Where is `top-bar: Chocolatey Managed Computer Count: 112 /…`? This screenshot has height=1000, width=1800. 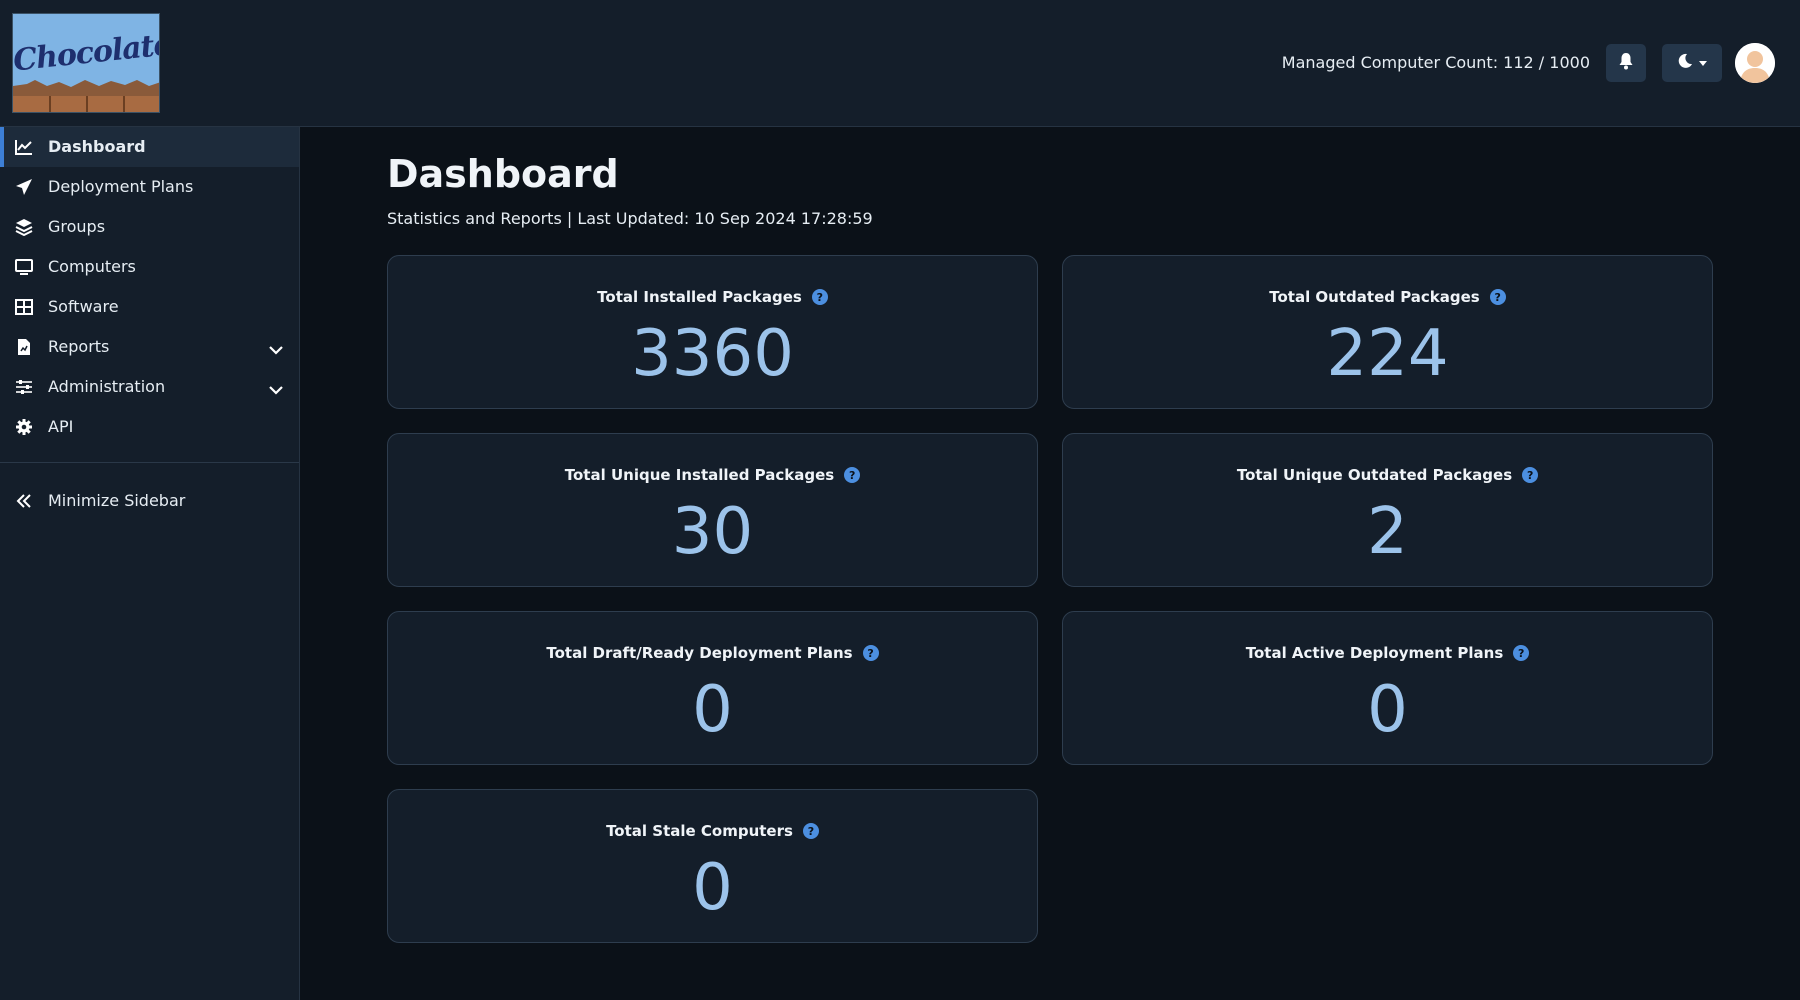 top-bar: Chocolatey Managed Computer Count: 112 /… is located at coordinates (900, 63).